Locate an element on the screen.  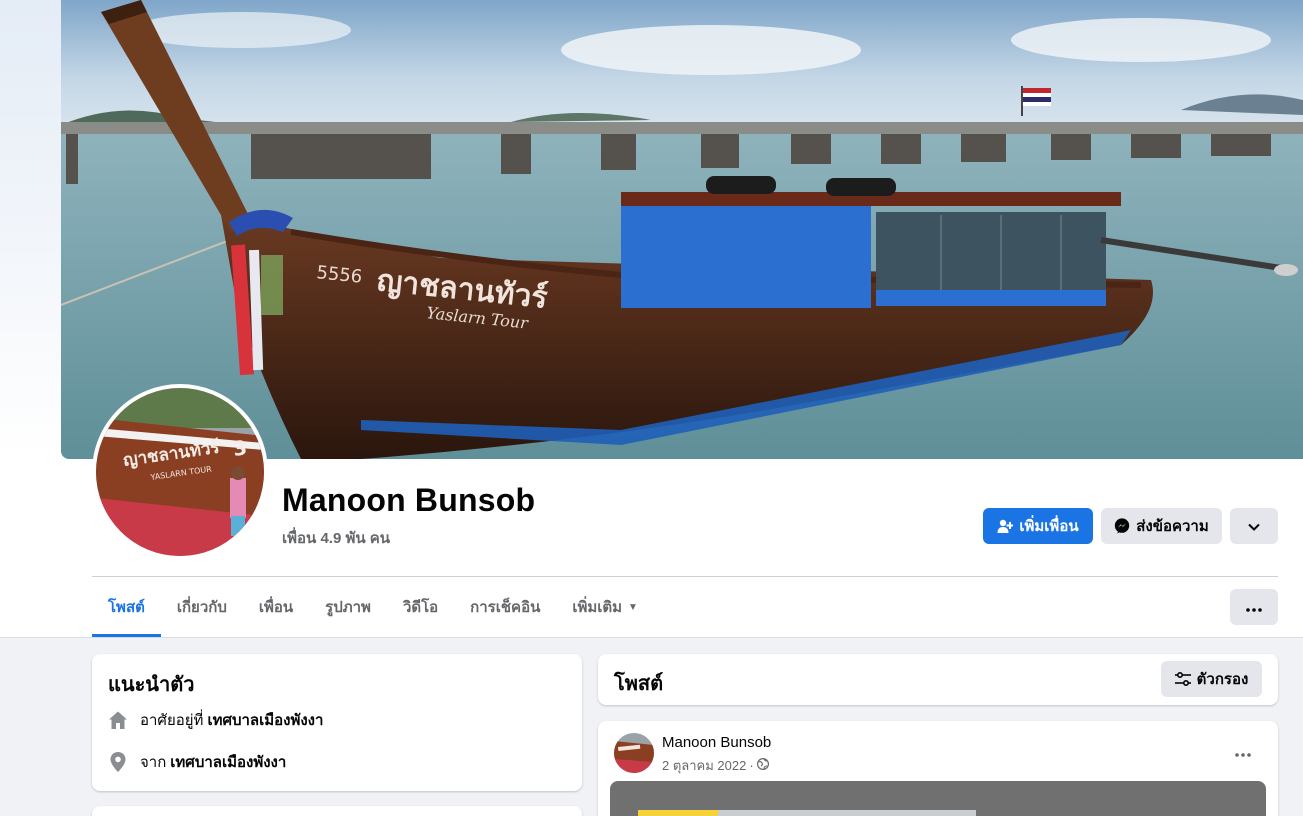
chevron-down-icon is located at coordinates (1254, 526).